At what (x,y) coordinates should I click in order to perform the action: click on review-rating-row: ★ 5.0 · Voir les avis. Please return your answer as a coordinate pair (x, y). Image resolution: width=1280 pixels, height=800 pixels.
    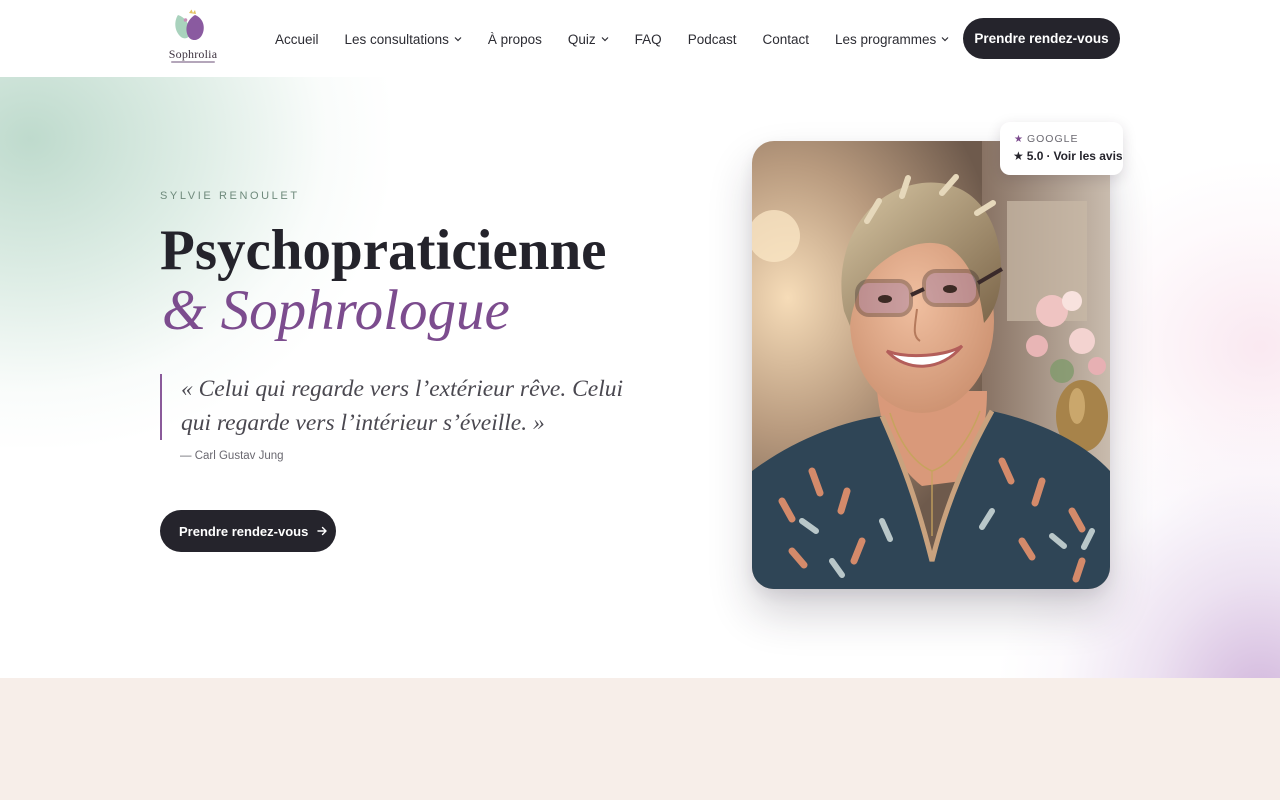
    Looking at the image, I should click on (1068, 156).